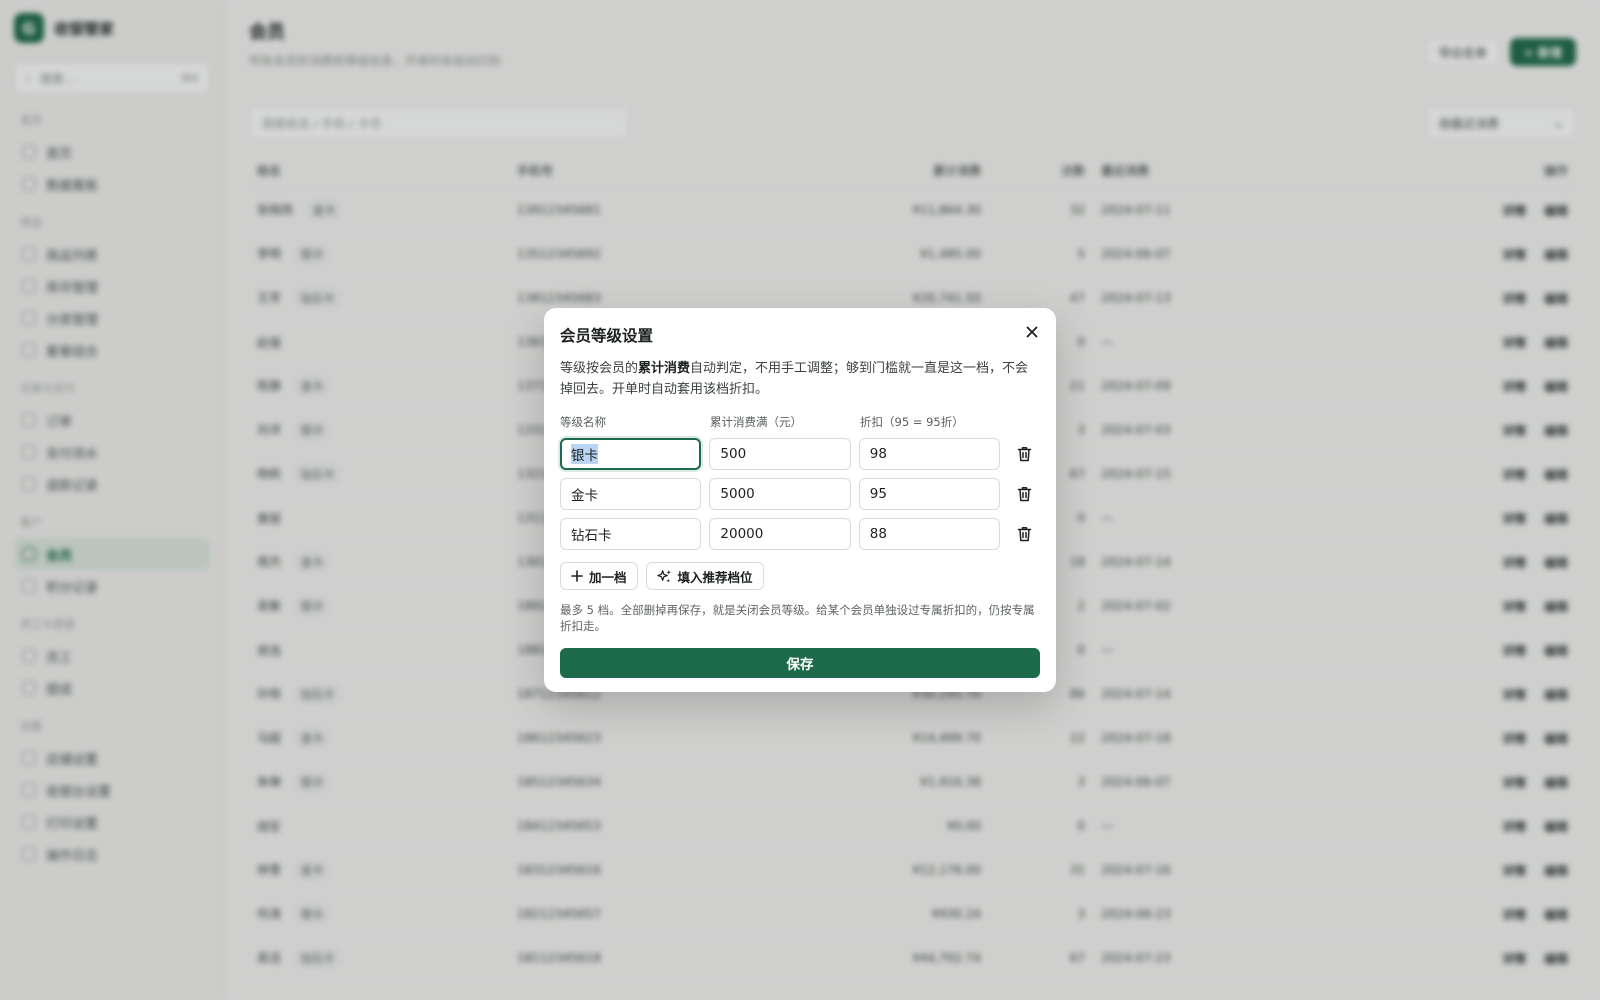 This screenshot has width=1600, height=1000. Describe the element at coordinates (780, 494) in the screenshot. I see `tier-threshold-input: 5000` at that location.